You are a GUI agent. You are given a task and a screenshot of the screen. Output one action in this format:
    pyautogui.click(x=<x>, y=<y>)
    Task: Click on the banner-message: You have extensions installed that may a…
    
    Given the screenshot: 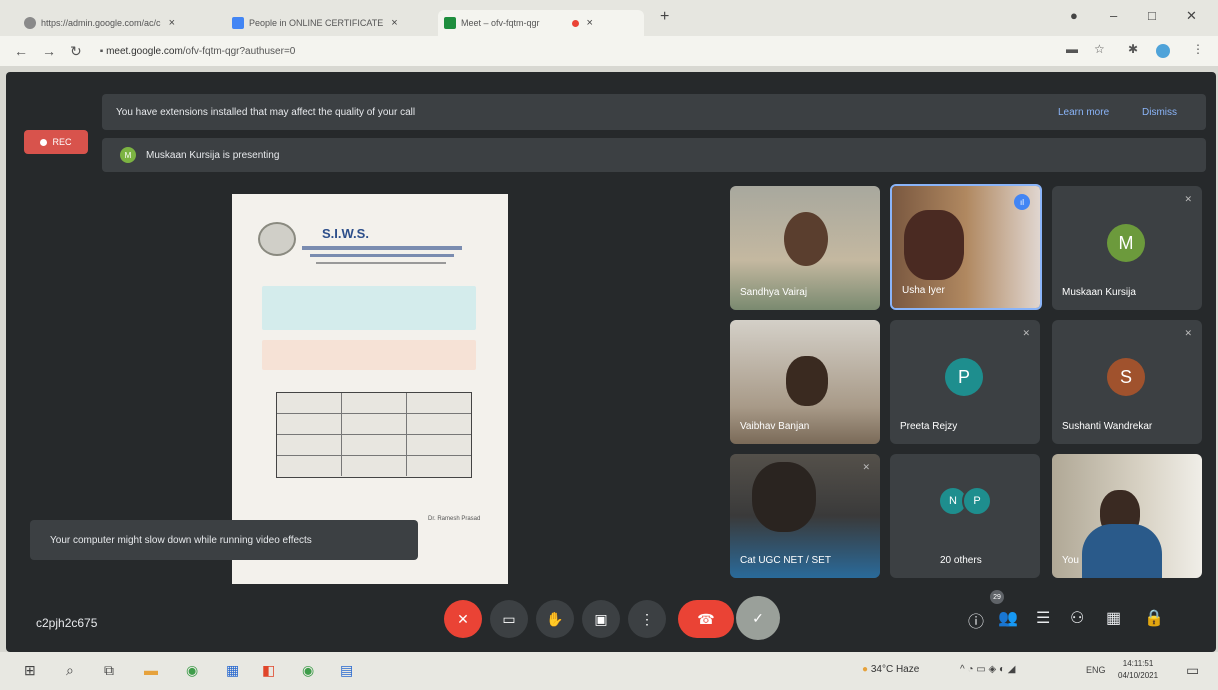 What is the action you would take?
    pyautogui.click(x=266, y=112)
    